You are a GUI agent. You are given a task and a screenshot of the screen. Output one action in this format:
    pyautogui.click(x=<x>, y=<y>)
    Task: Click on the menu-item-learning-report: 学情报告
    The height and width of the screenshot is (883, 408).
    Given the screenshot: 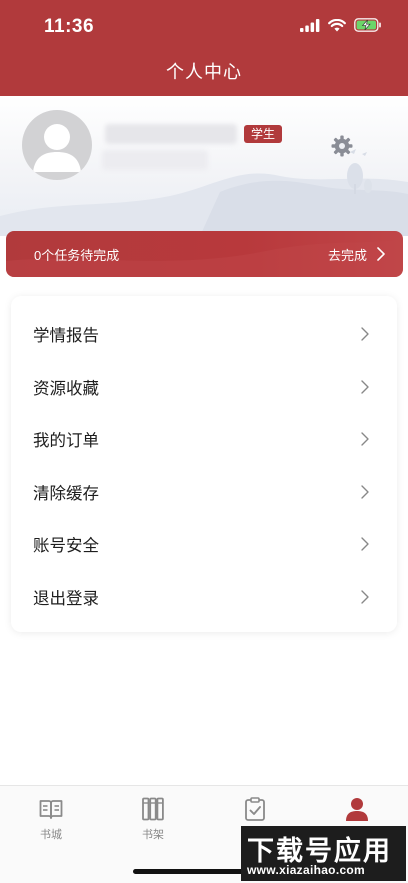 What is the action you would take?
    pyautogui.click(x=204, y=334)
    